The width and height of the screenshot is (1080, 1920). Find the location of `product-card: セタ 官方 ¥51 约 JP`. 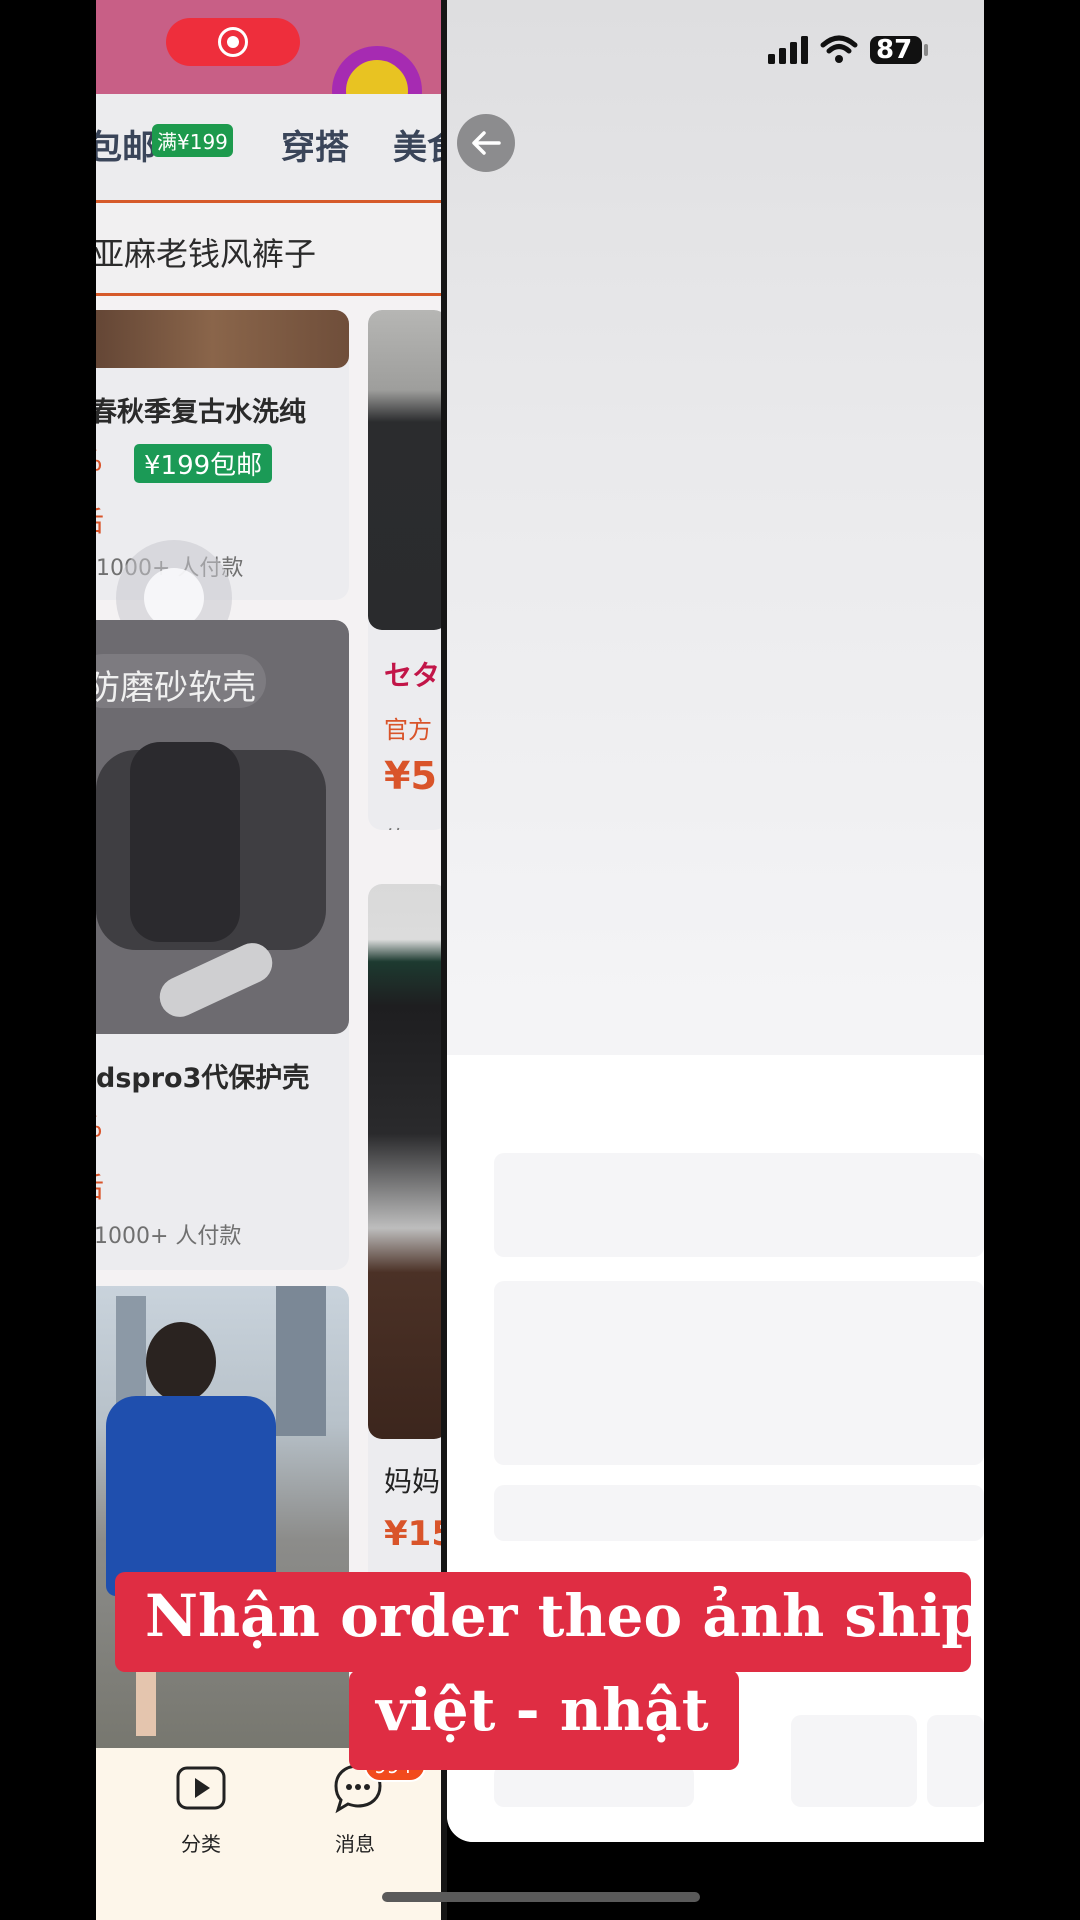

product-card: セタ 官方 ¥51 约 JP is located at coordinates (404, 570).